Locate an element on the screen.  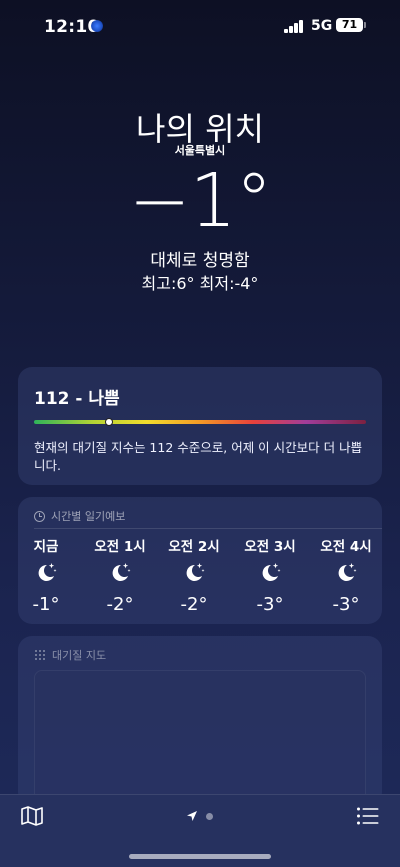
list-icon is located at coordinates (368, 816).